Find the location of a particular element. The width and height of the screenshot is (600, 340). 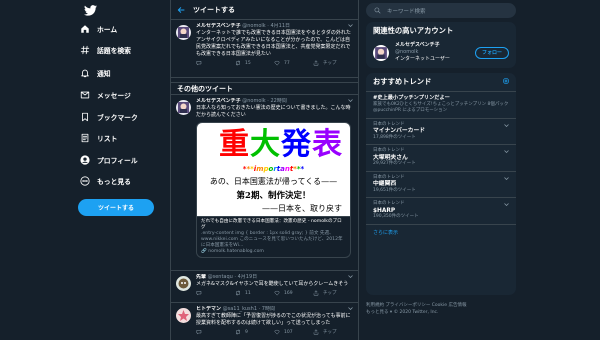

main-header: ツイートする is located at coordinates (264, 10).